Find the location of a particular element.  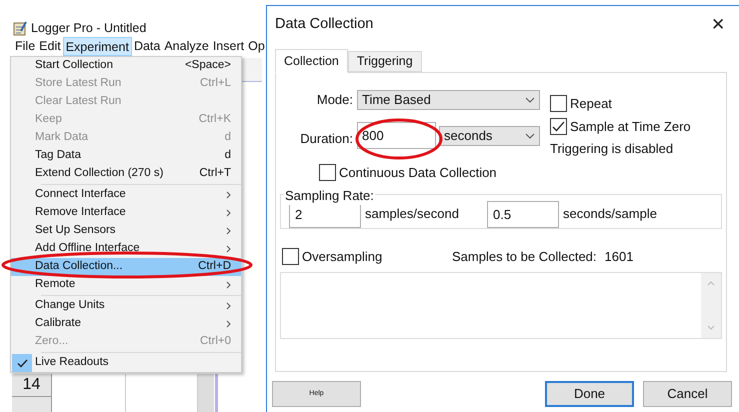

menu-item: Add Offline Interface is located at coordinates (126, 249).